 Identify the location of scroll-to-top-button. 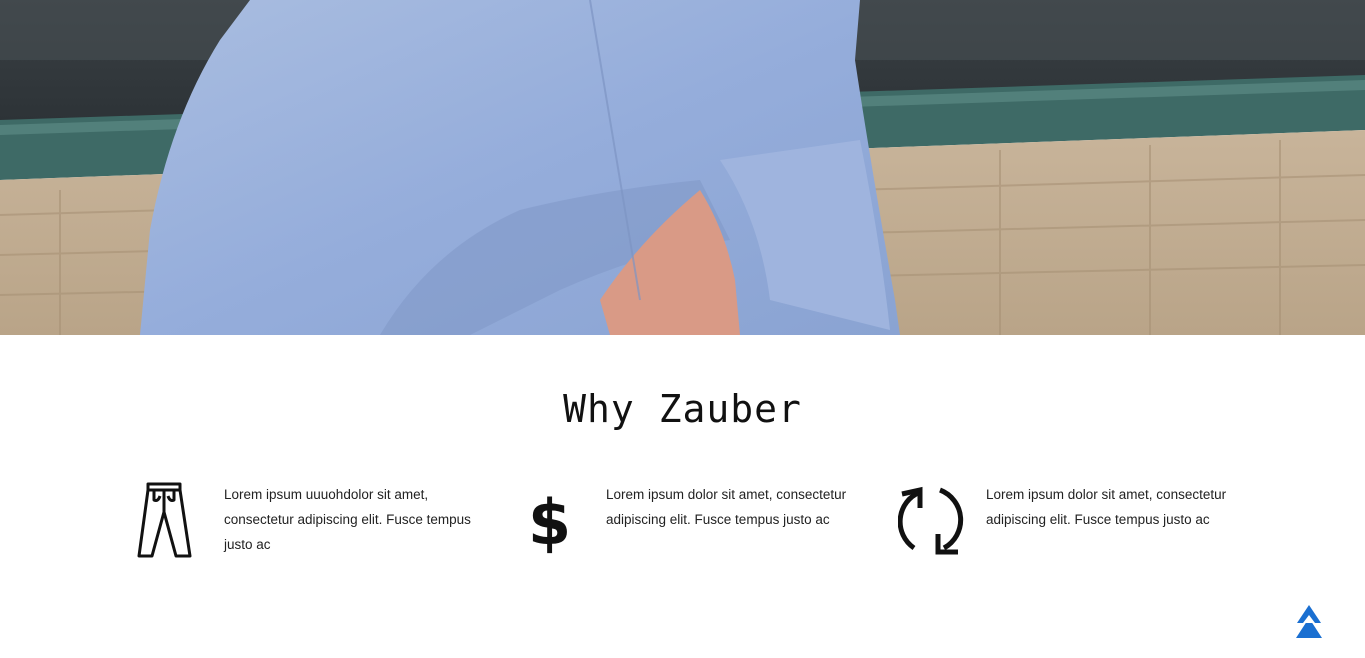
(1309, 622).